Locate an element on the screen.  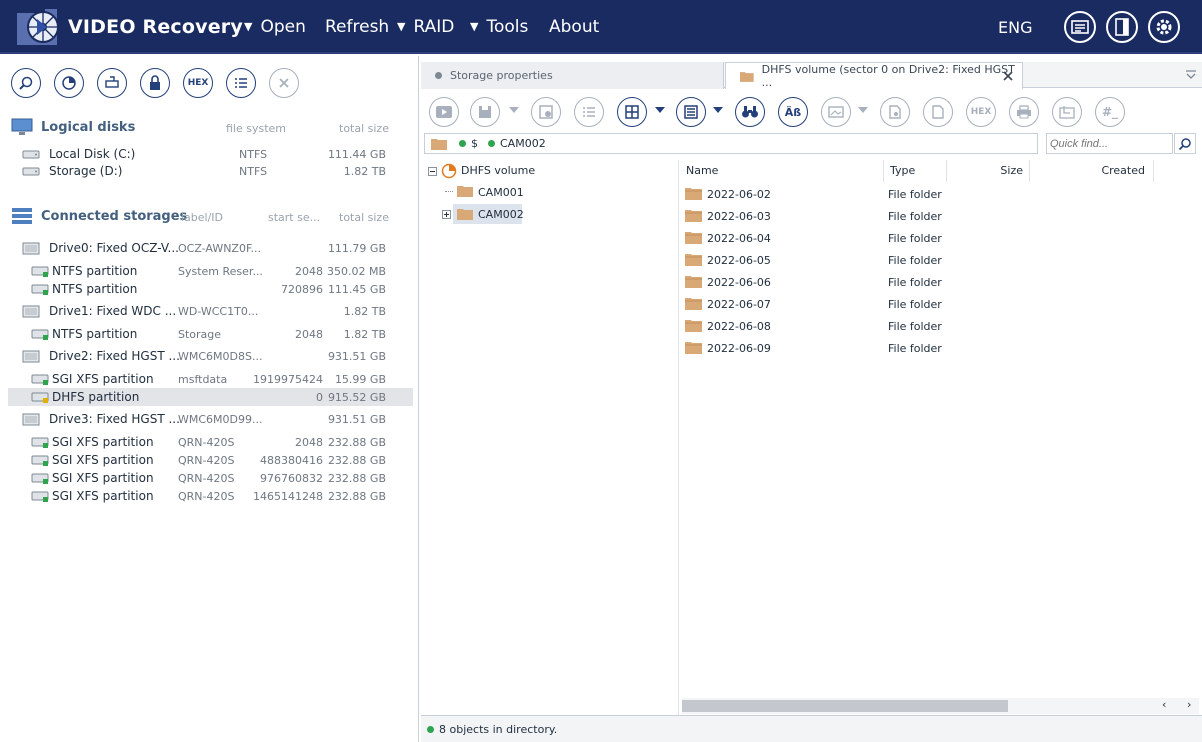
save-button is located at coordinates (485, 112).